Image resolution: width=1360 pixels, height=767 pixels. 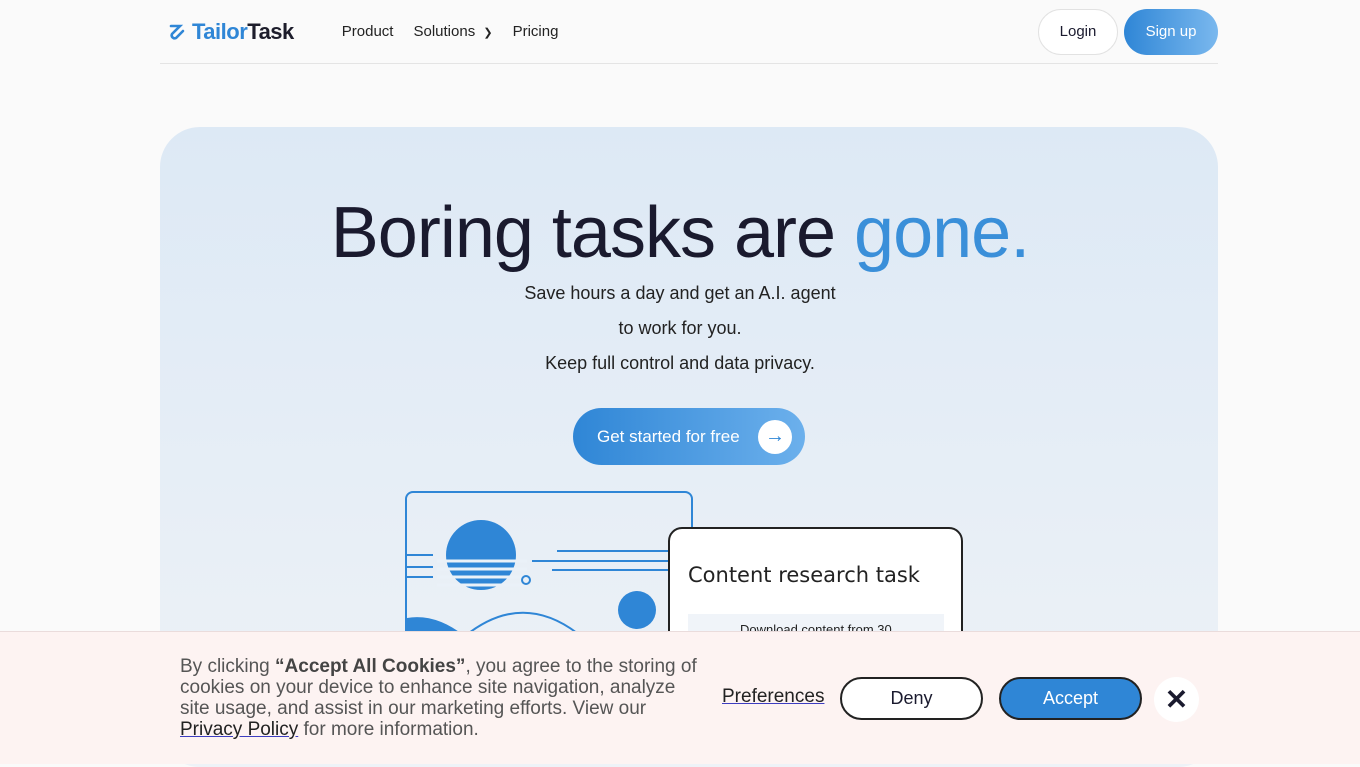 I want to click on nav-solutions: Solutions ❯, so click(x=452, y=31).